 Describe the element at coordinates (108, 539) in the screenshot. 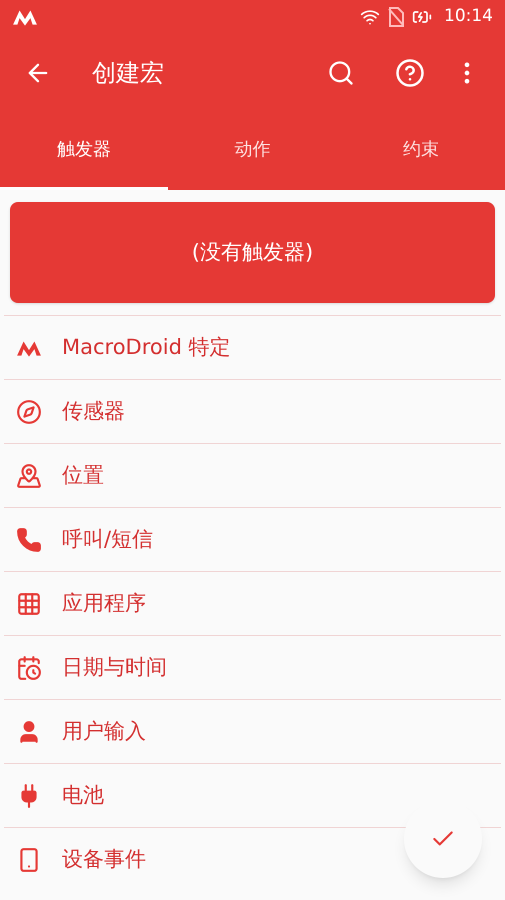

I see `category-label: 呼叫/短信` at that location.